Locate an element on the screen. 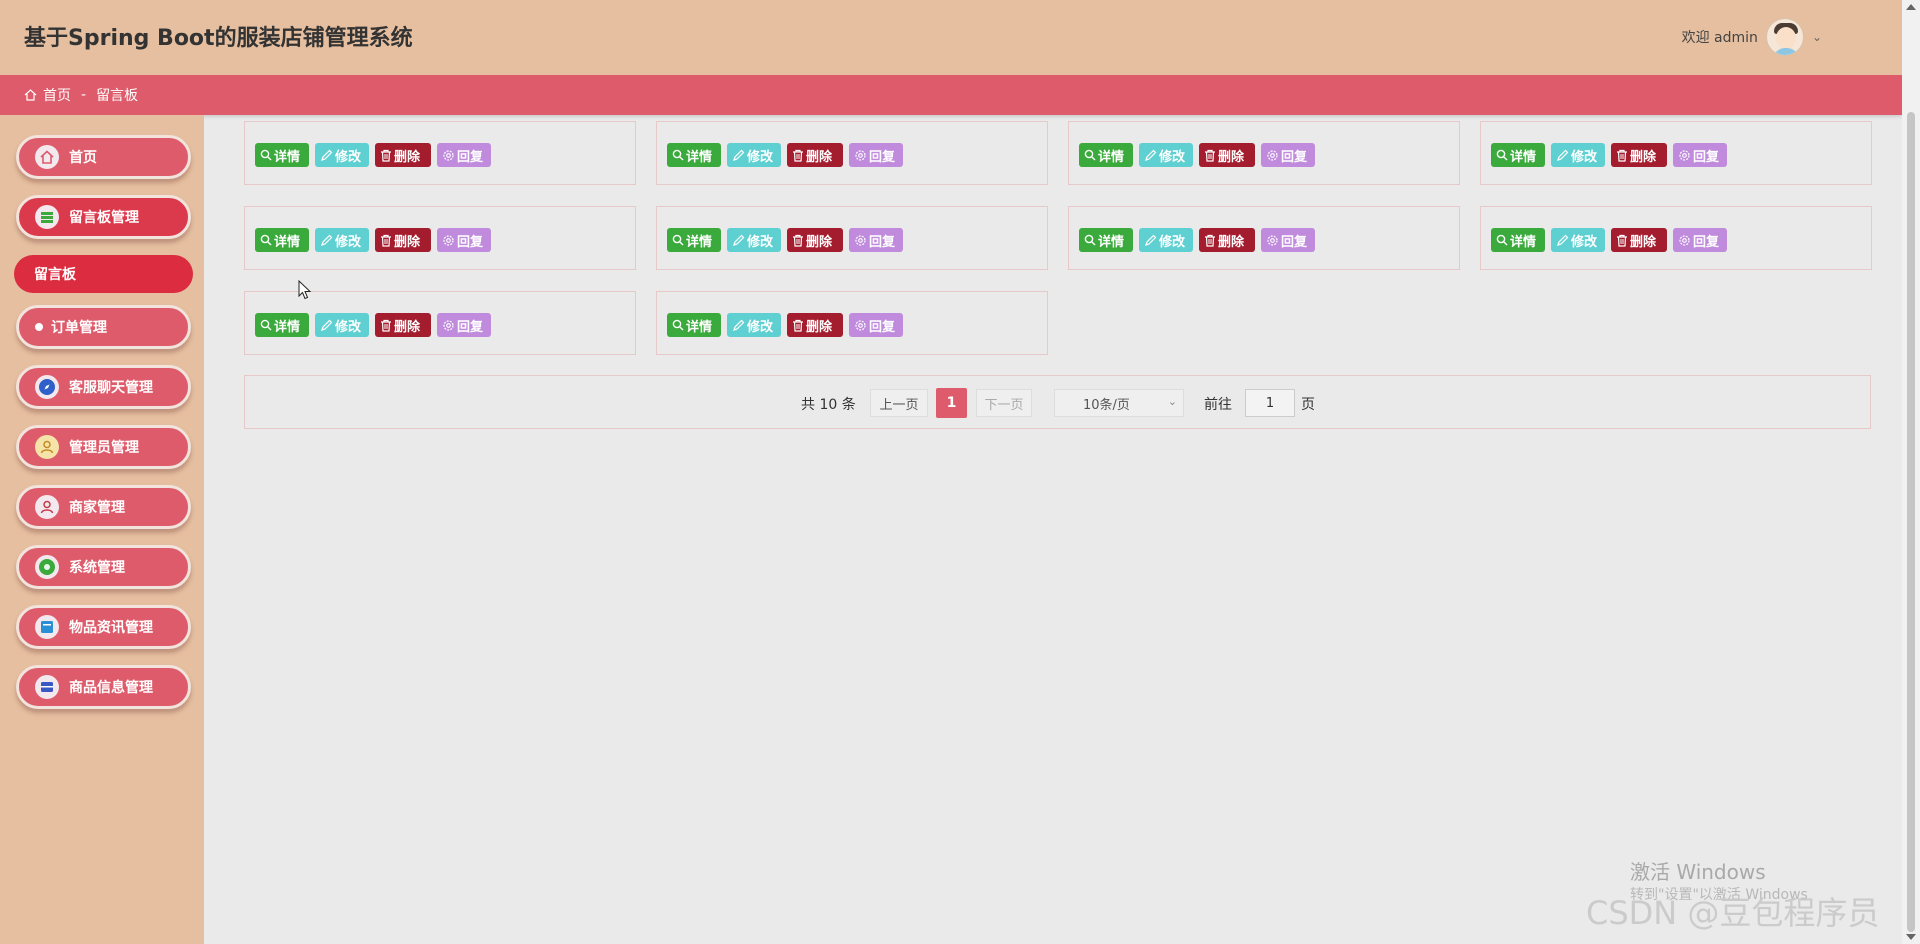 This screenshot has width=1920, height=944. scroll-thumb is located at coordinates (1911, 522).